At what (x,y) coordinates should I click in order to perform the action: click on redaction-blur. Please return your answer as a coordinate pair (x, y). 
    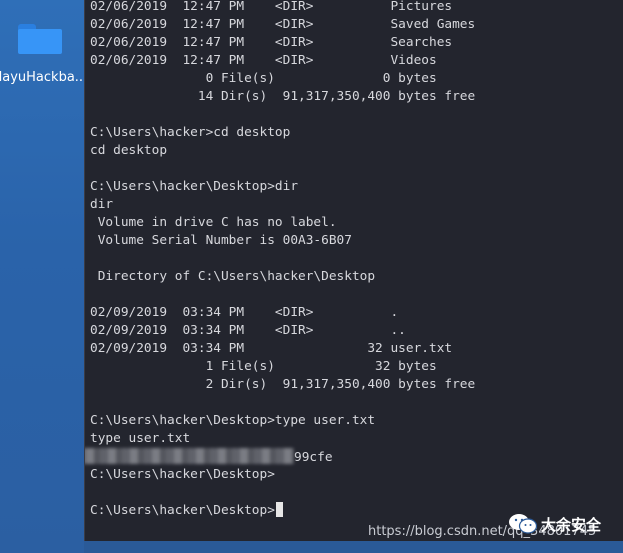
    Looking at the image, I should click on (189, 456).